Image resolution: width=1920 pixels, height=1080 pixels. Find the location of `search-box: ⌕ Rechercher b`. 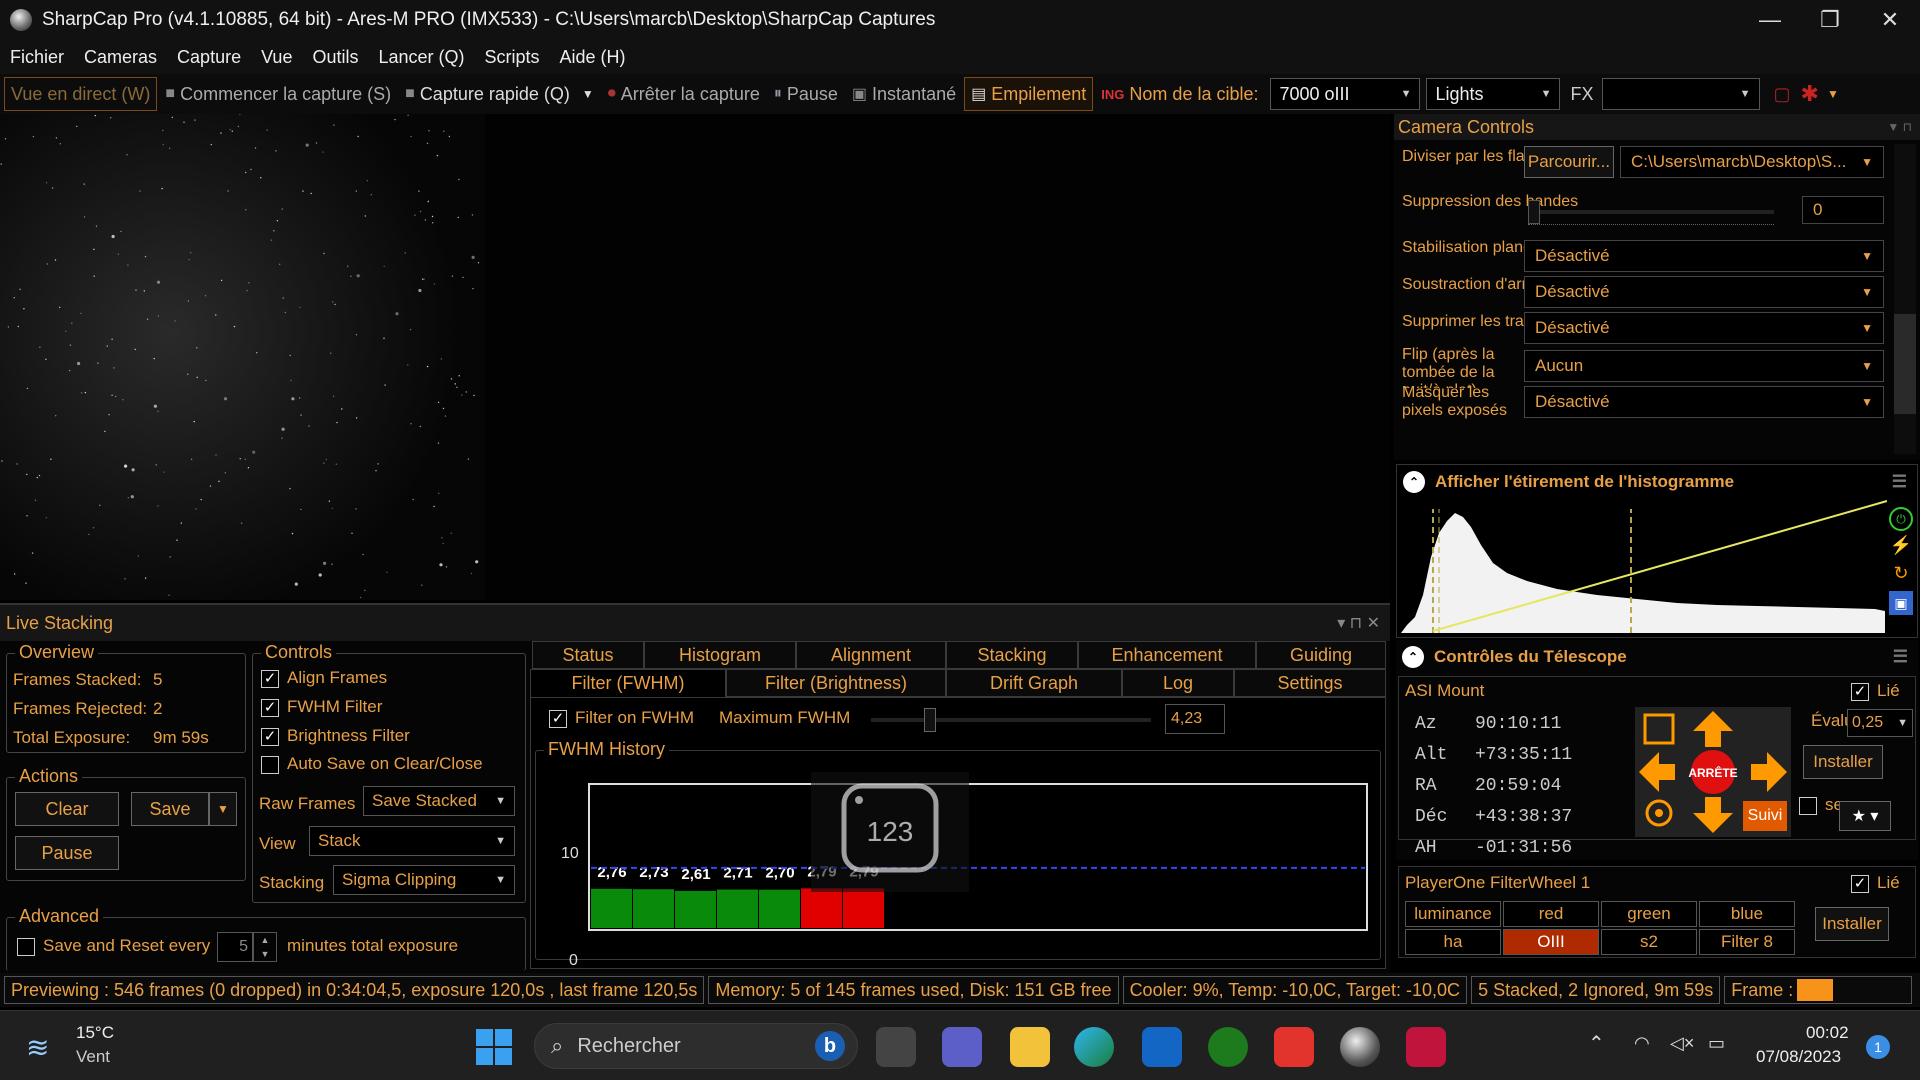

search-box: ⌕ Rechercher b is located at coordinates (696, 1046).